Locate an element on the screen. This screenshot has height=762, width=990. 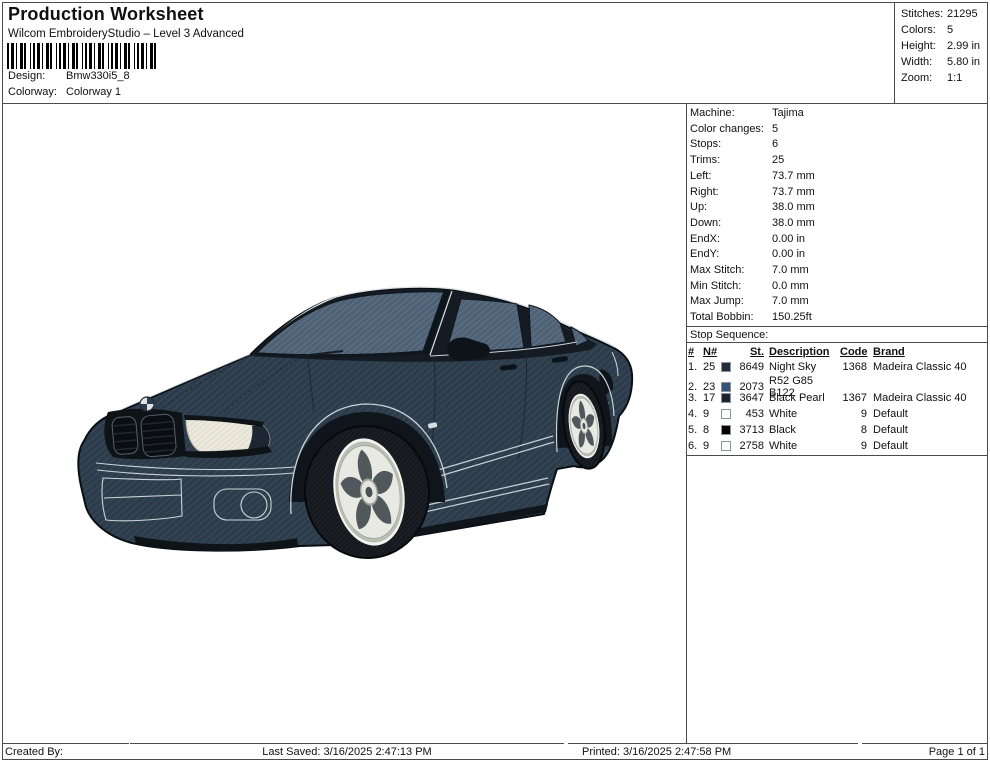
stop-sequence-row: 6. 9 2758 White 9 Default is located at coordinates (837, 446).